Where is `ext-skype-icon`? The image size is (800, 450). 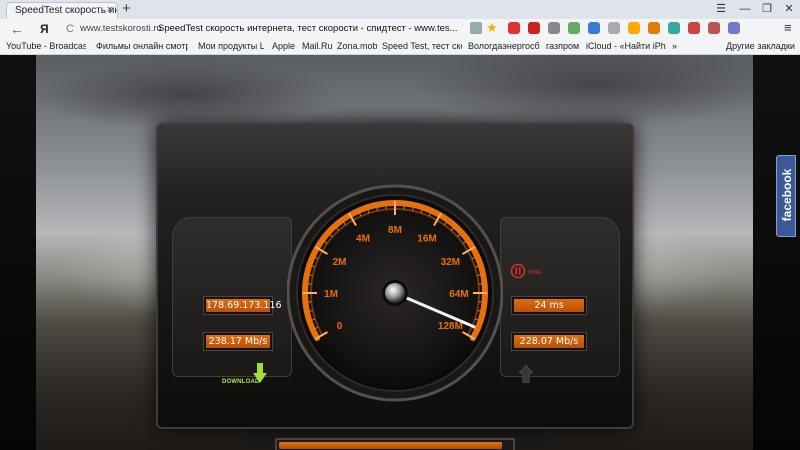 ext-skype-icon is located at coordinates (554, 28).